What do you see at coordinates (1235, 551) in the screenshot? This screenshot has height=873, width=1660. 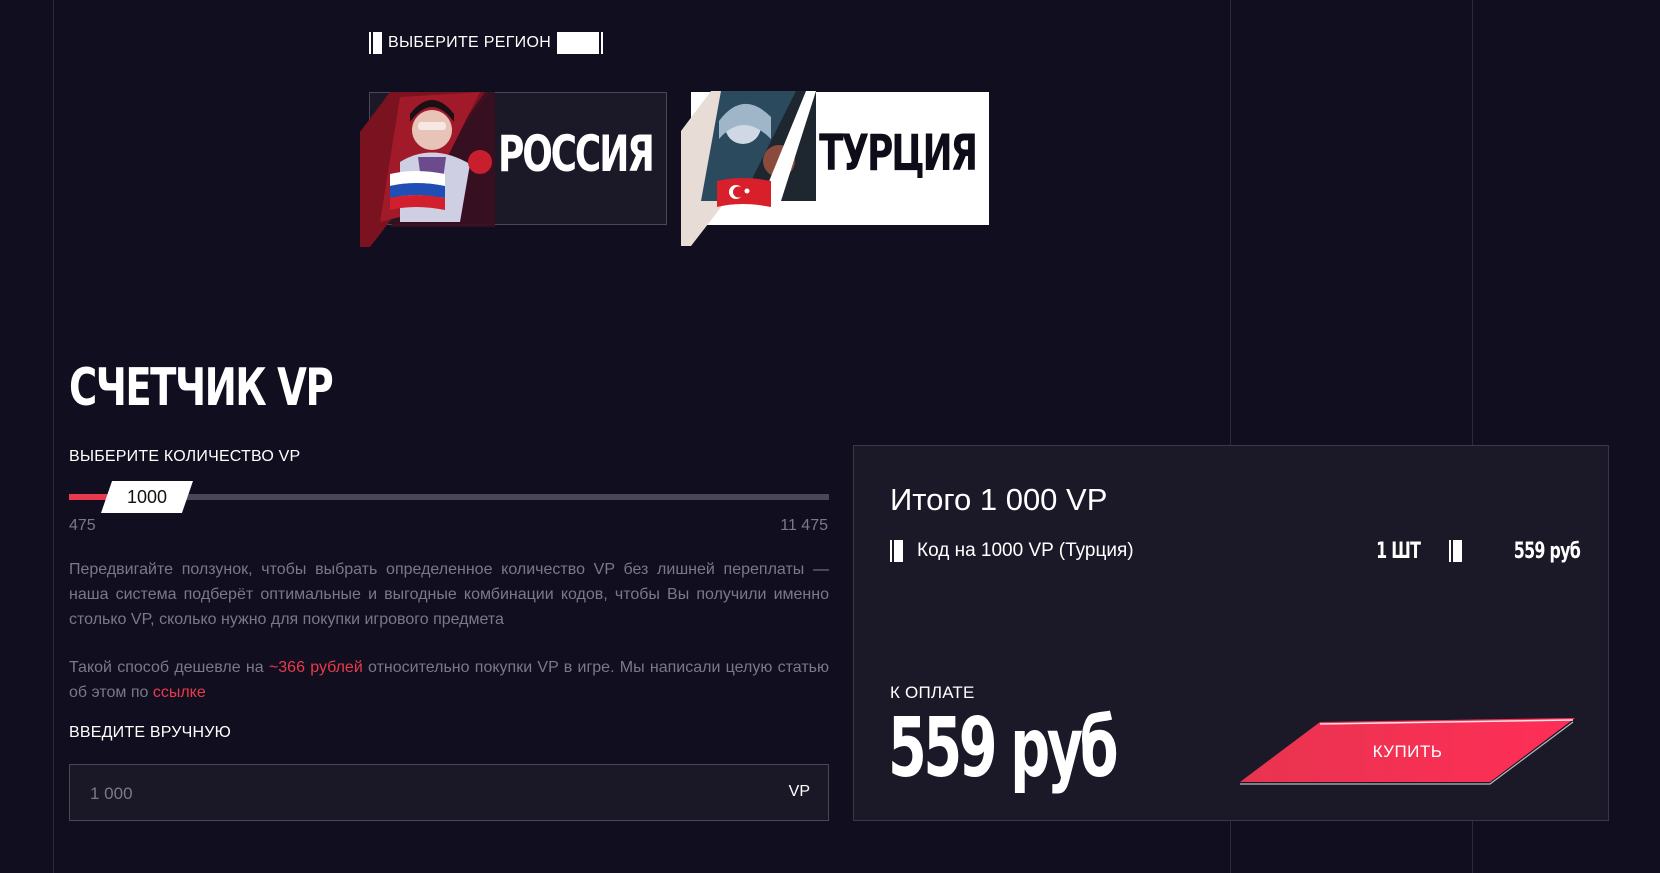 I see `summary-line-item: Код на 1000 VP (Турция) 1 ШТ 559 руб` at bounding box center [1235, 551].